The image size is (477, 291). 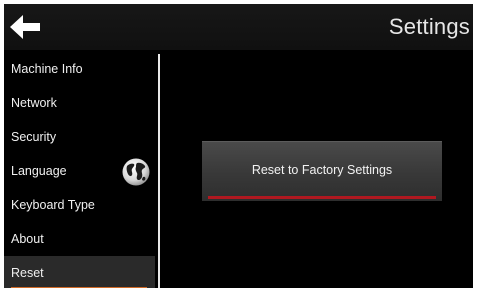 I want to click on sidebar-item-keyboard-type: Keyboard Type, so click(x=79, y=205).